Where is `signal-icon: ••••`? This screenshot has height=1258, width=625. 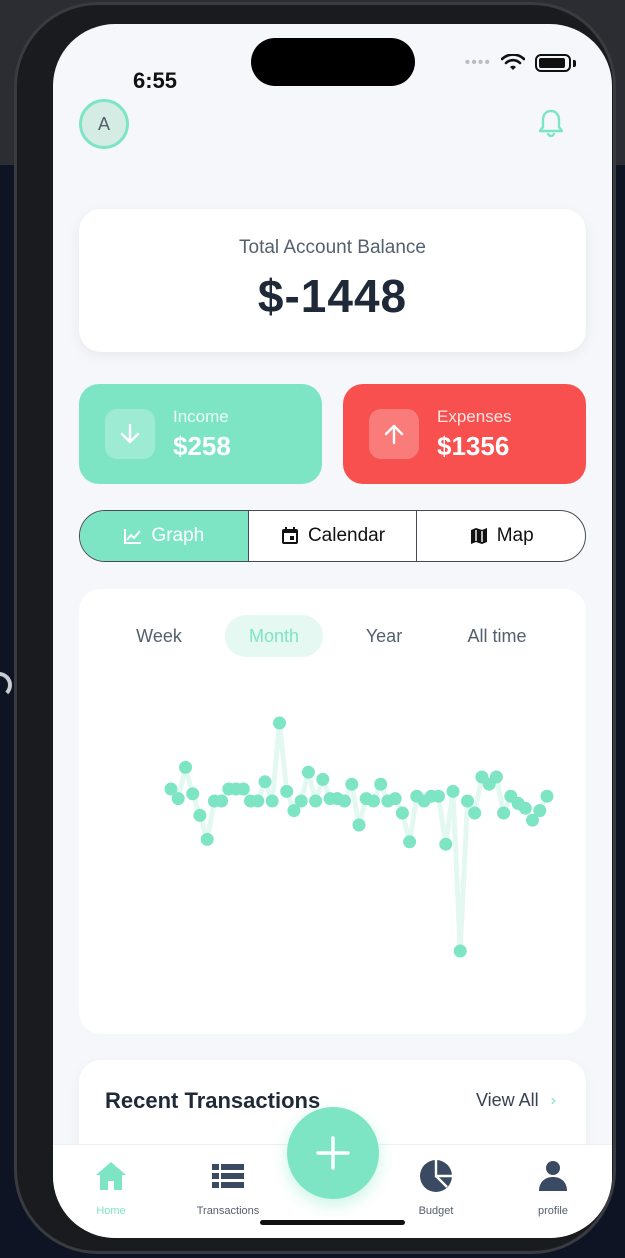
signal-icon: •••• is located at coordinates (477, 62).